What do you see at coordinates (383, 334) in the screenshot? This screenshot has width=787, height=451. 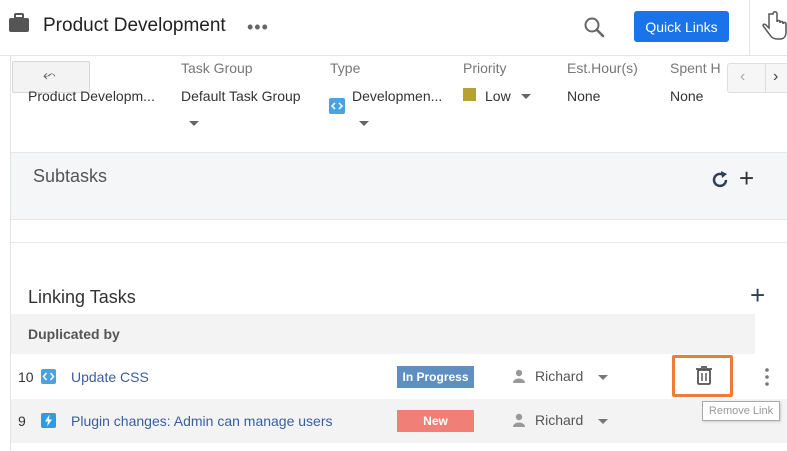 I see `duplicated-by-header: Duplicated by` at bounding box center [383, 334].